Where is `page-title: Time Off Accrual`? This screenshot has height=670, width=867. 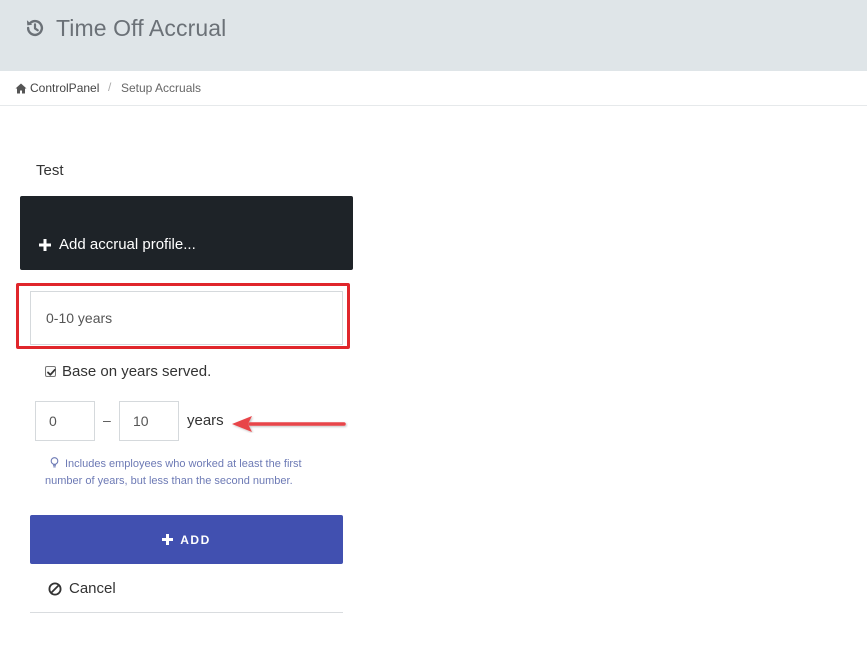
page-title: Time Off Accrual is located at coordinates (141, 28).